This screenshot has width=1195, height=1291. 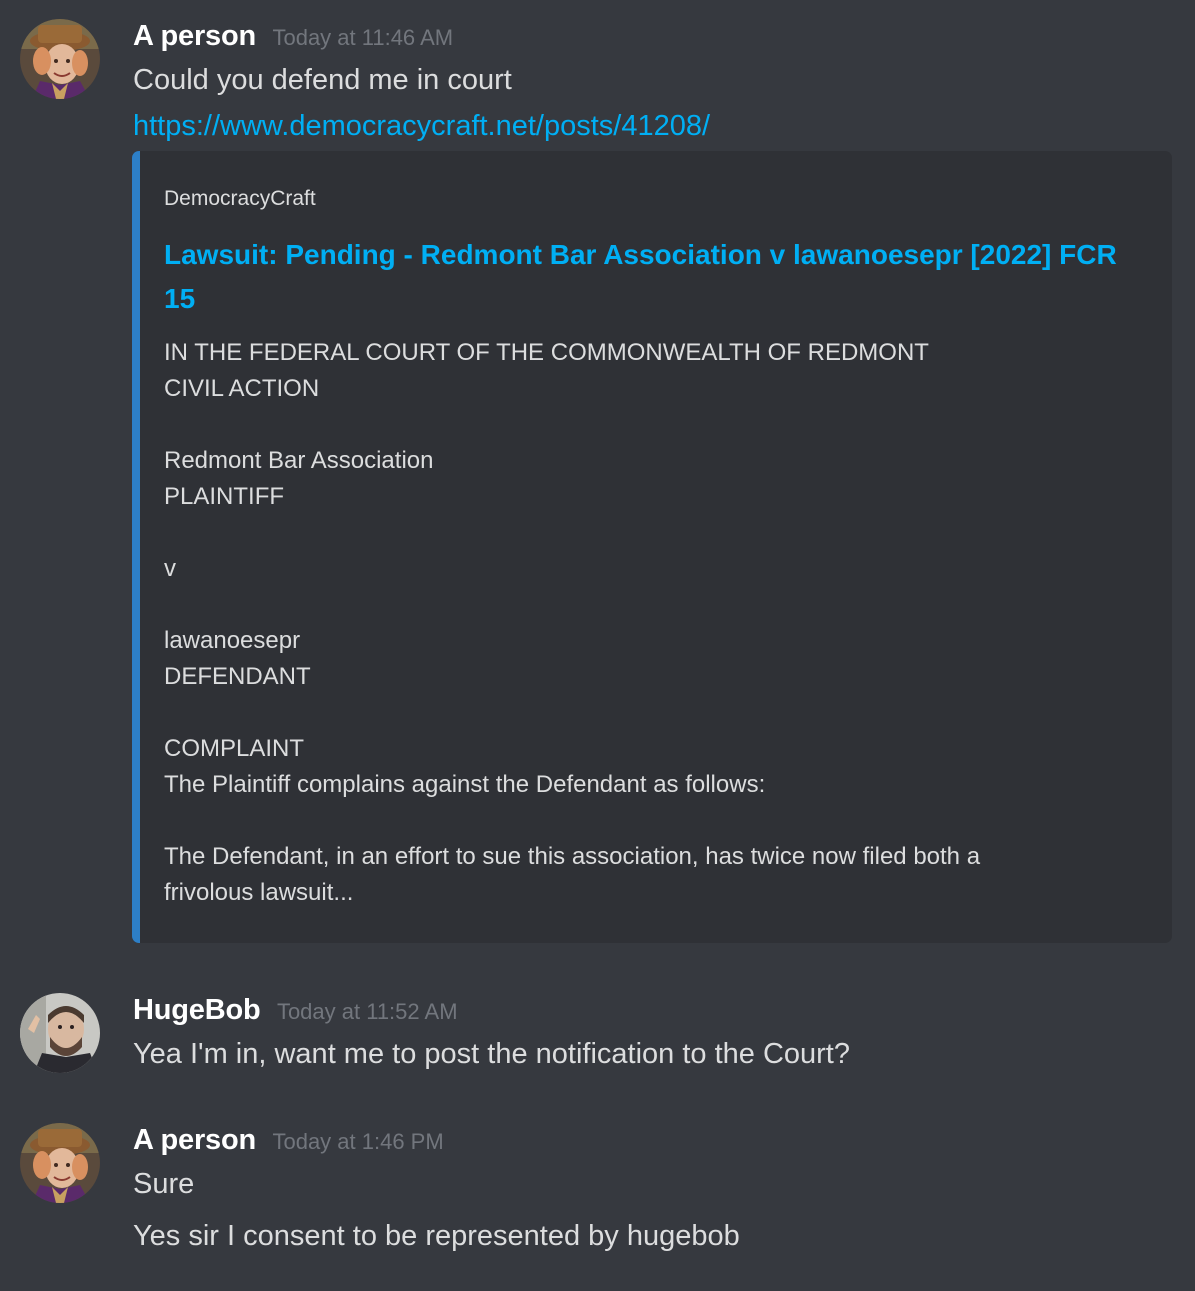 What do you see at coordinates (240, 199) in the screenshot?
I see `embed-provider: DemocracyCraft` at bounding box center [240, 199].